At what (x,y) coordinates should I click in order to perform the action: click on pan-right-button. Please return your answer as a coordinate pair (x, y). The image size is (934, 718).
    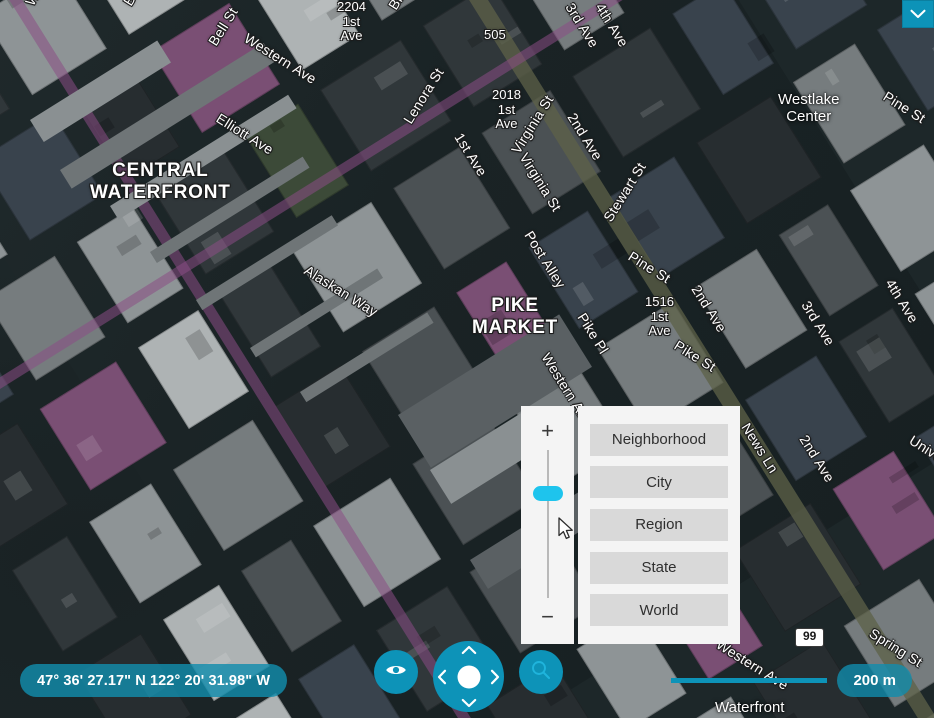
    Looking at the image, I should click on (495, 677).